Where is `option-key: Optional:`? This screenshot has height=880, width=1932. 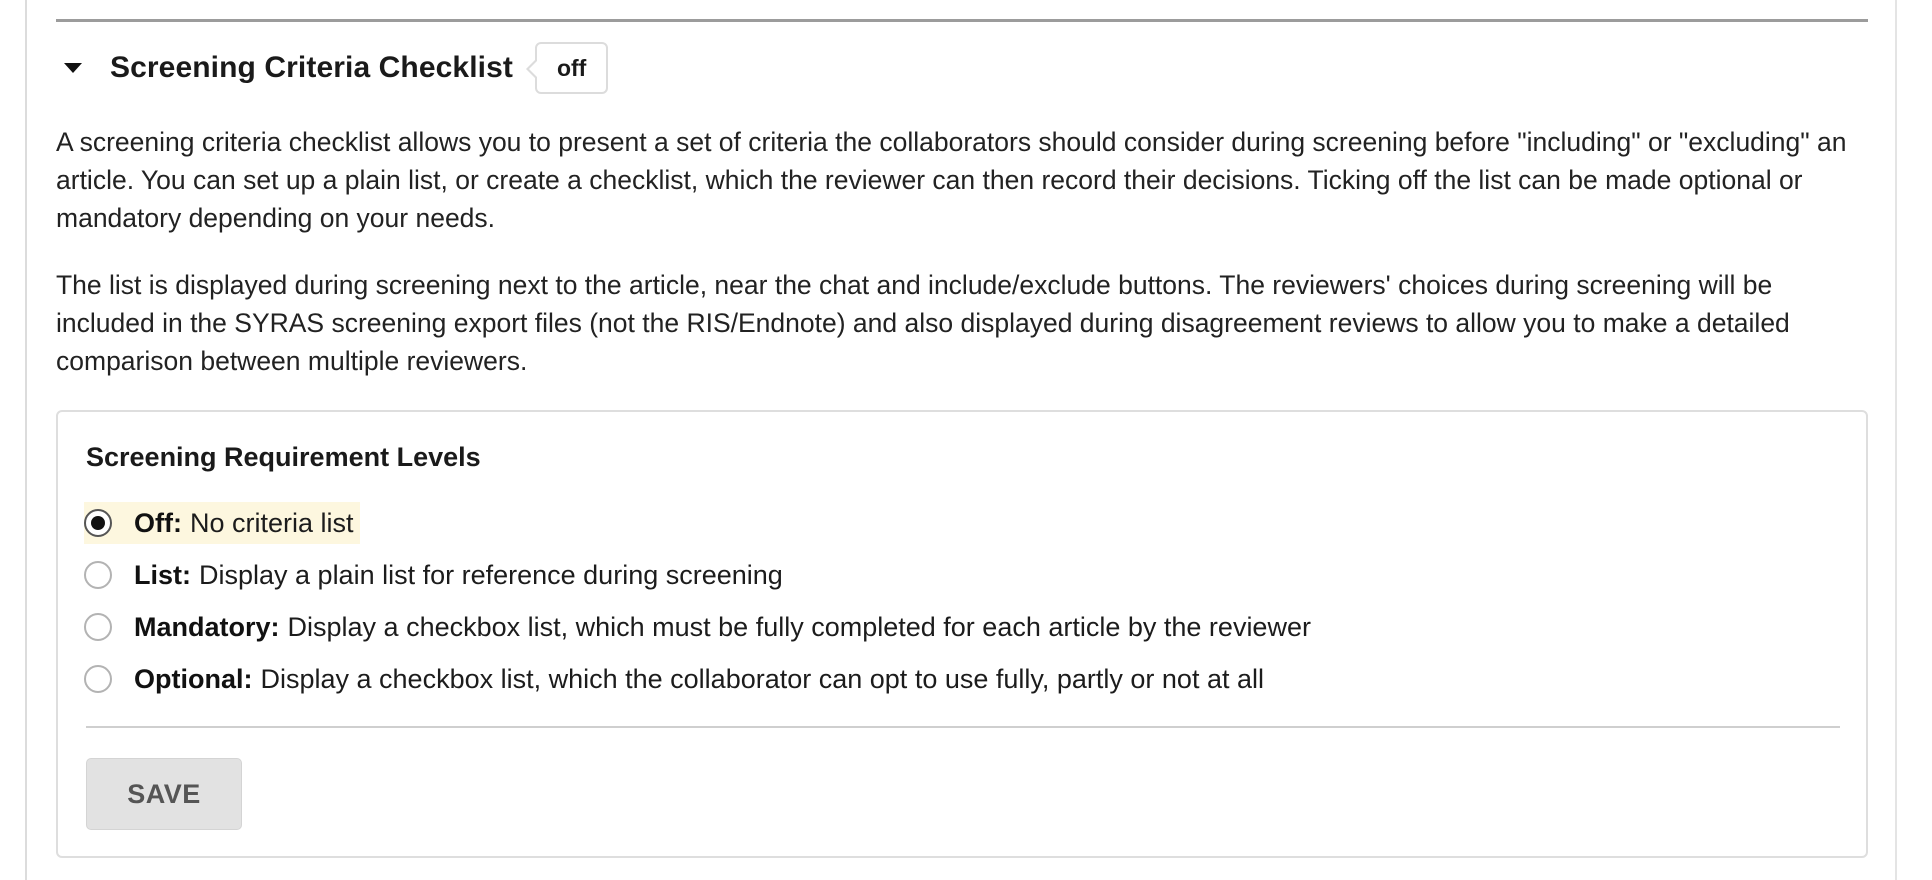
option-key: Optional: is located at coordinates (193, 678).